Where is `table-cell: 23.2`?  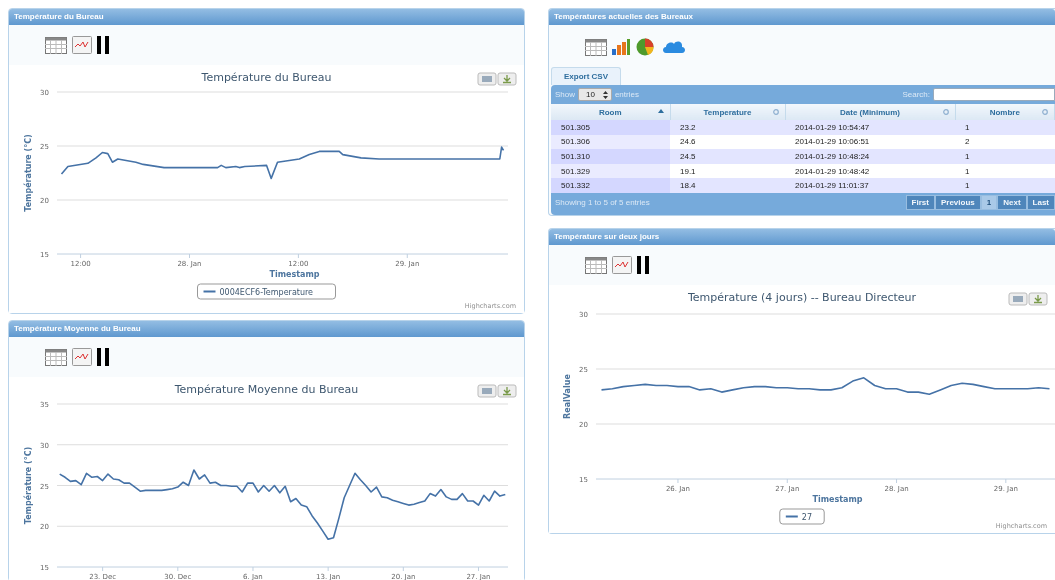
table-cell: 23.2 is located at coordinates (727, 127).